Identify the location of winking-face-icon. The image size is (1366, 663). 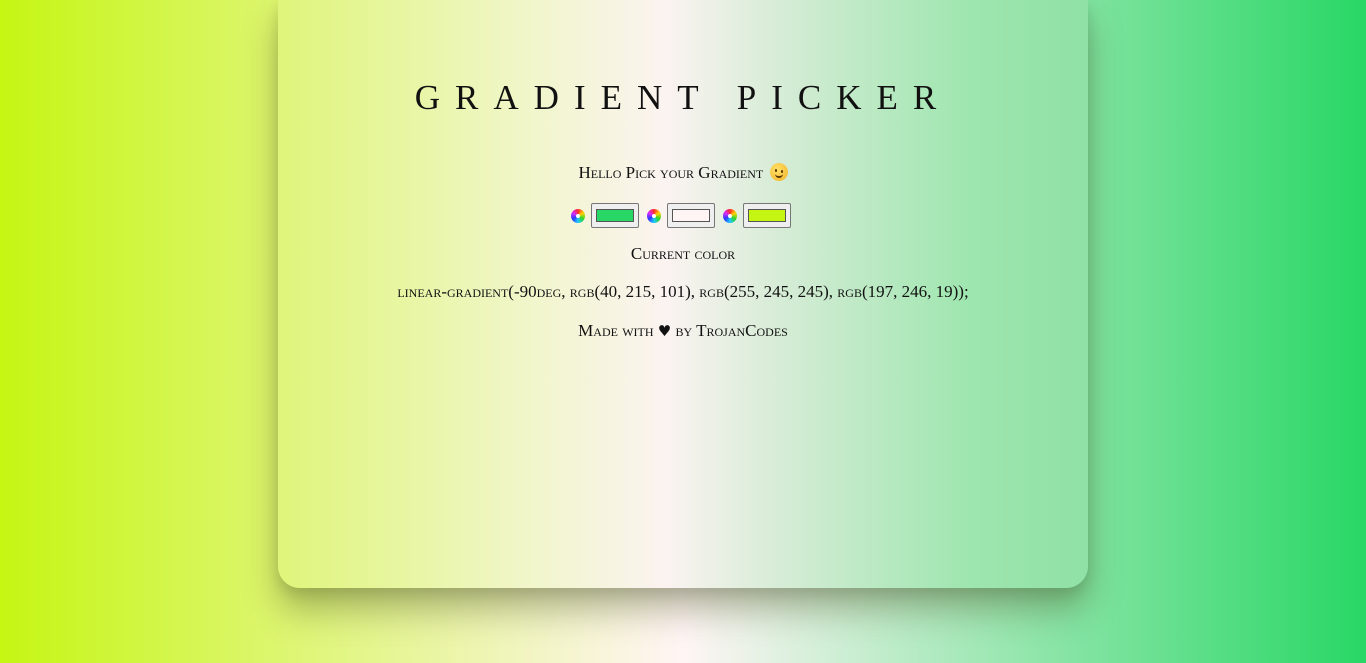
(778, 172).